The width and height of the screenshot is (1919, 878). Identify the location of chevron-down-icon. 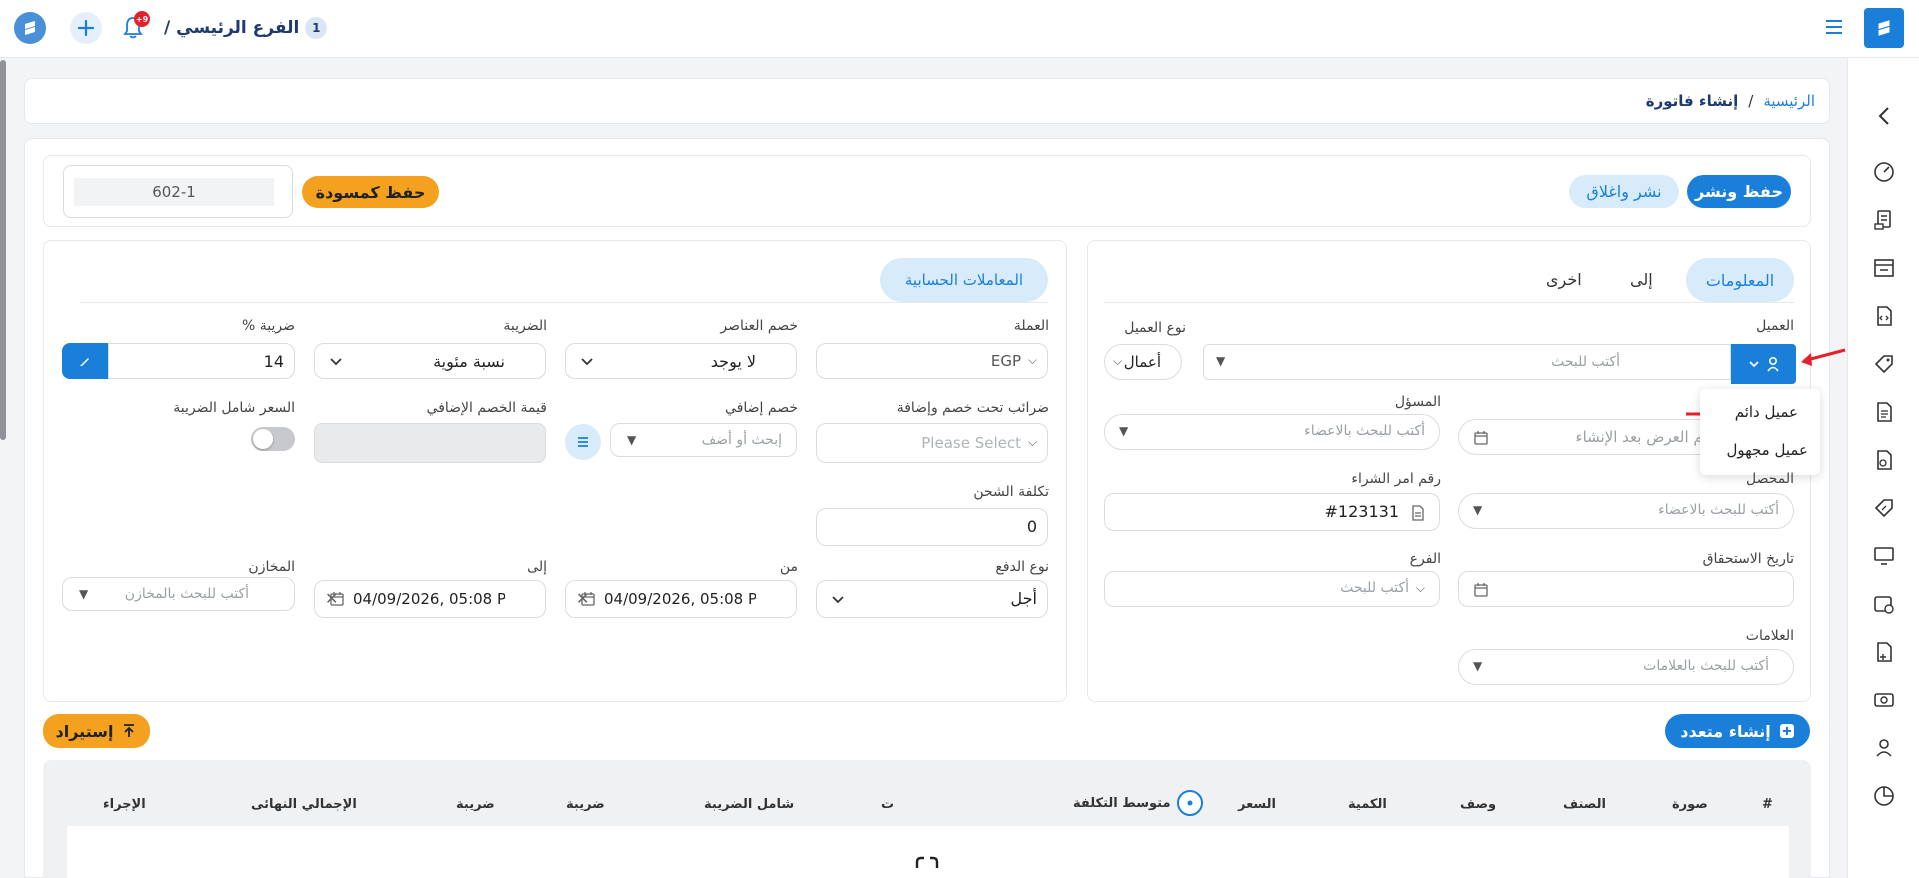
(838, 600).